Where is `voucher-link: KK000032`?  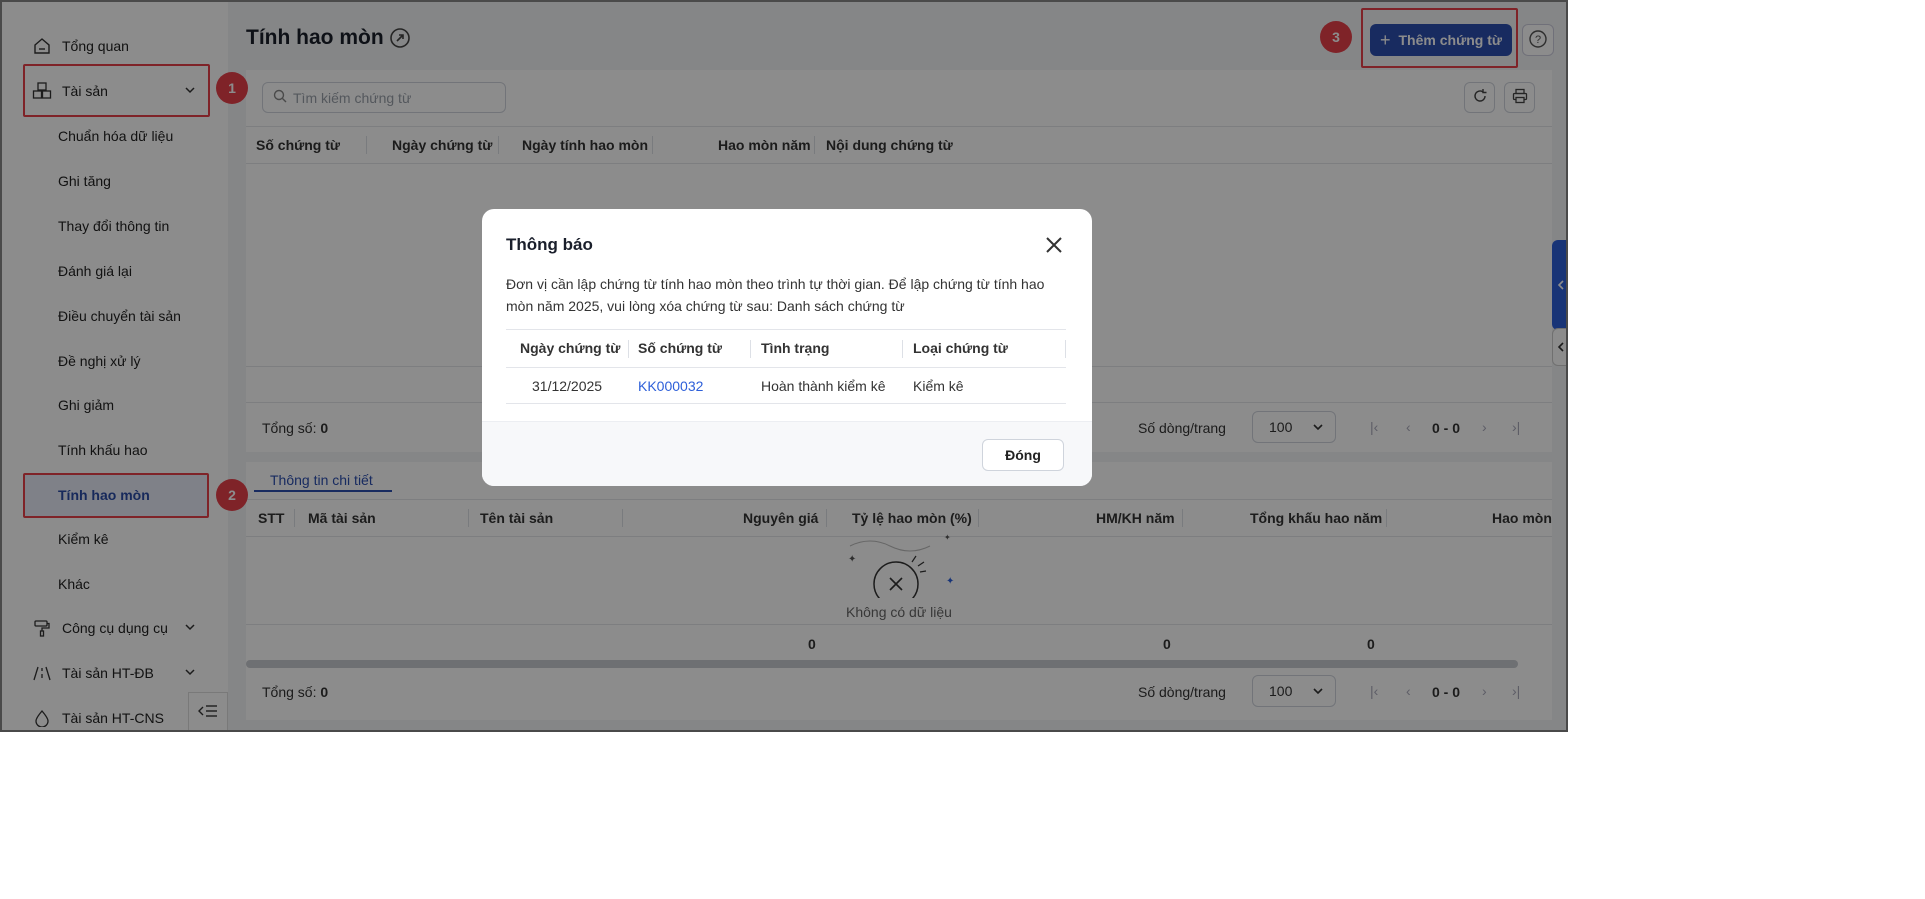
voucher-link: KK000032 is located at coordinates (670, 386).